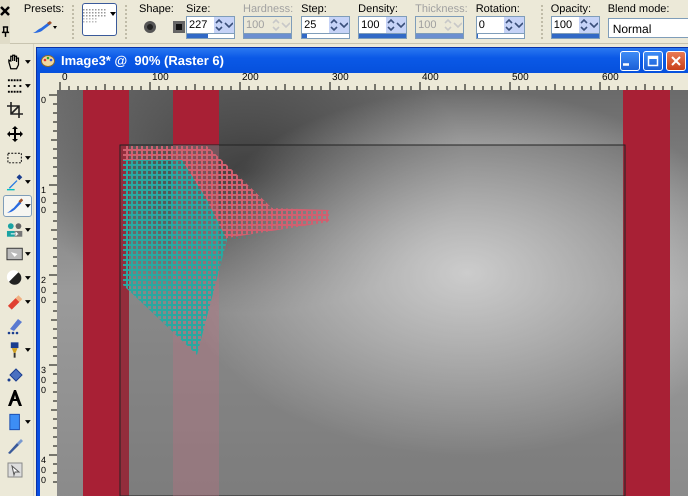  I want to click on brush-tip-icon, so click(94, 16).